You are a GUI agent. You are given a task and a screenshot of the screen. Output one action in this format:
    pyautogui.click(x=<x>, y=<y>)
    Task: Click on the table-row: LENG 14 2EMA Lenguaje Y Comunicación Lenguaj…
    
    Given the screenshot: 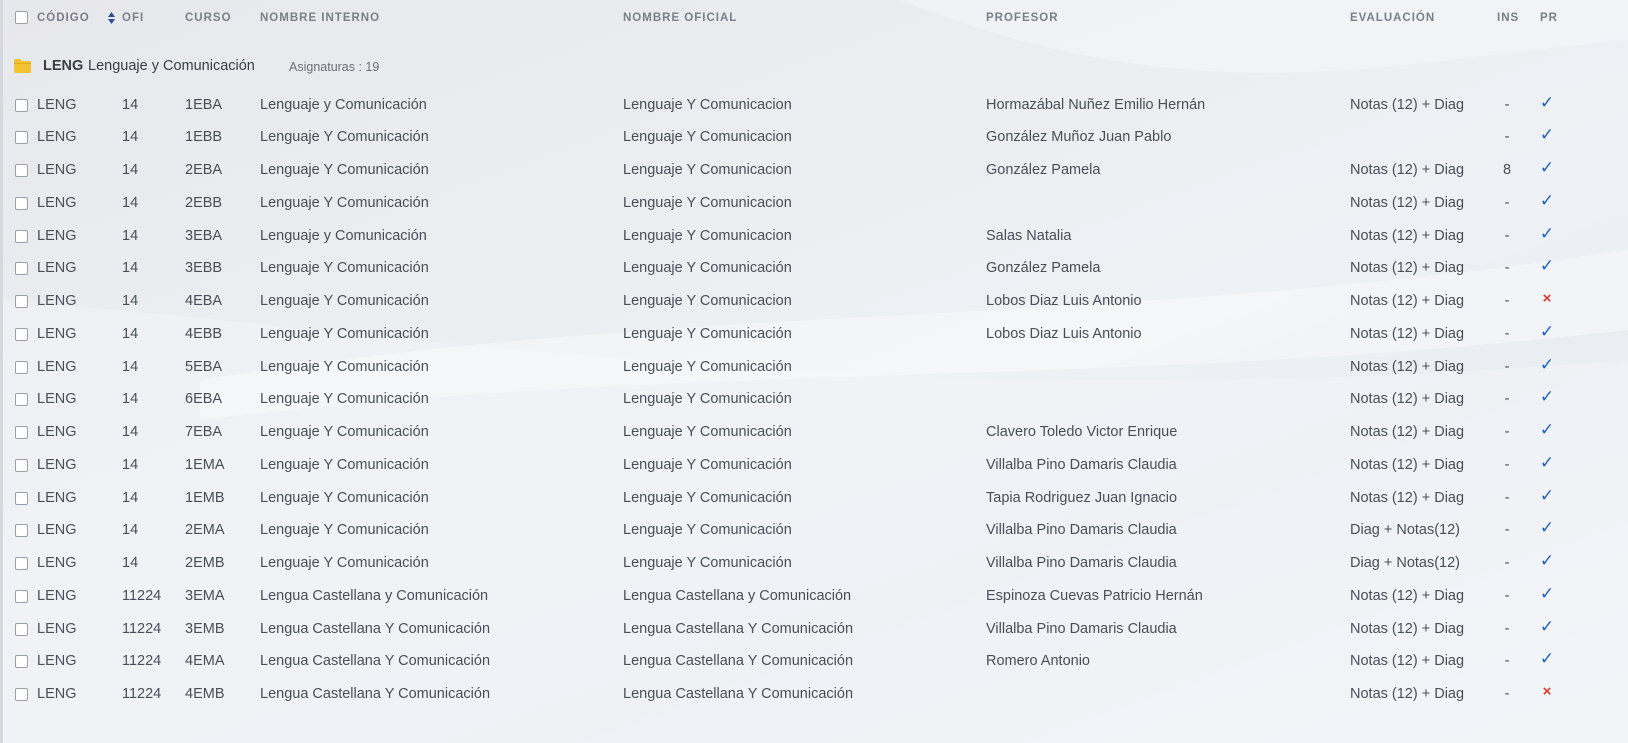 What is the action you would take?
    pyautogui.click(x=814, y=530)
    